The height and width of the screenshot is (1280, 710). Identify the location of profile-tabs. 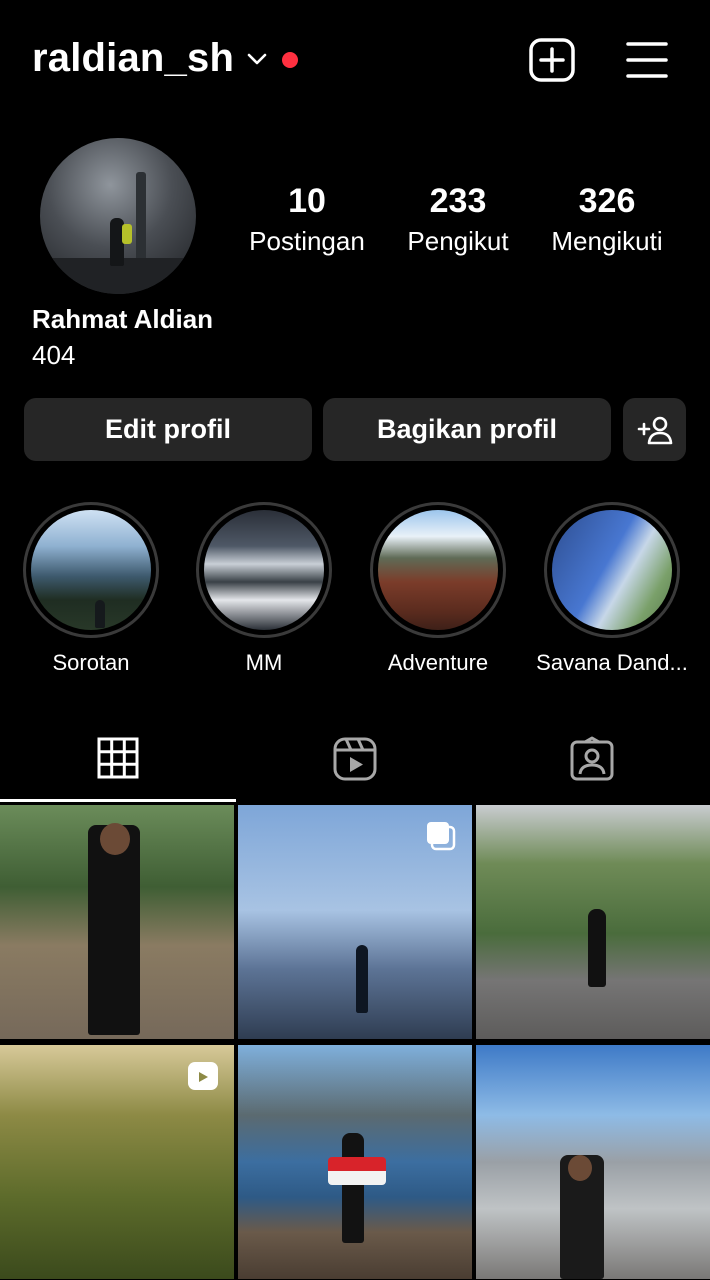
(355, 760).